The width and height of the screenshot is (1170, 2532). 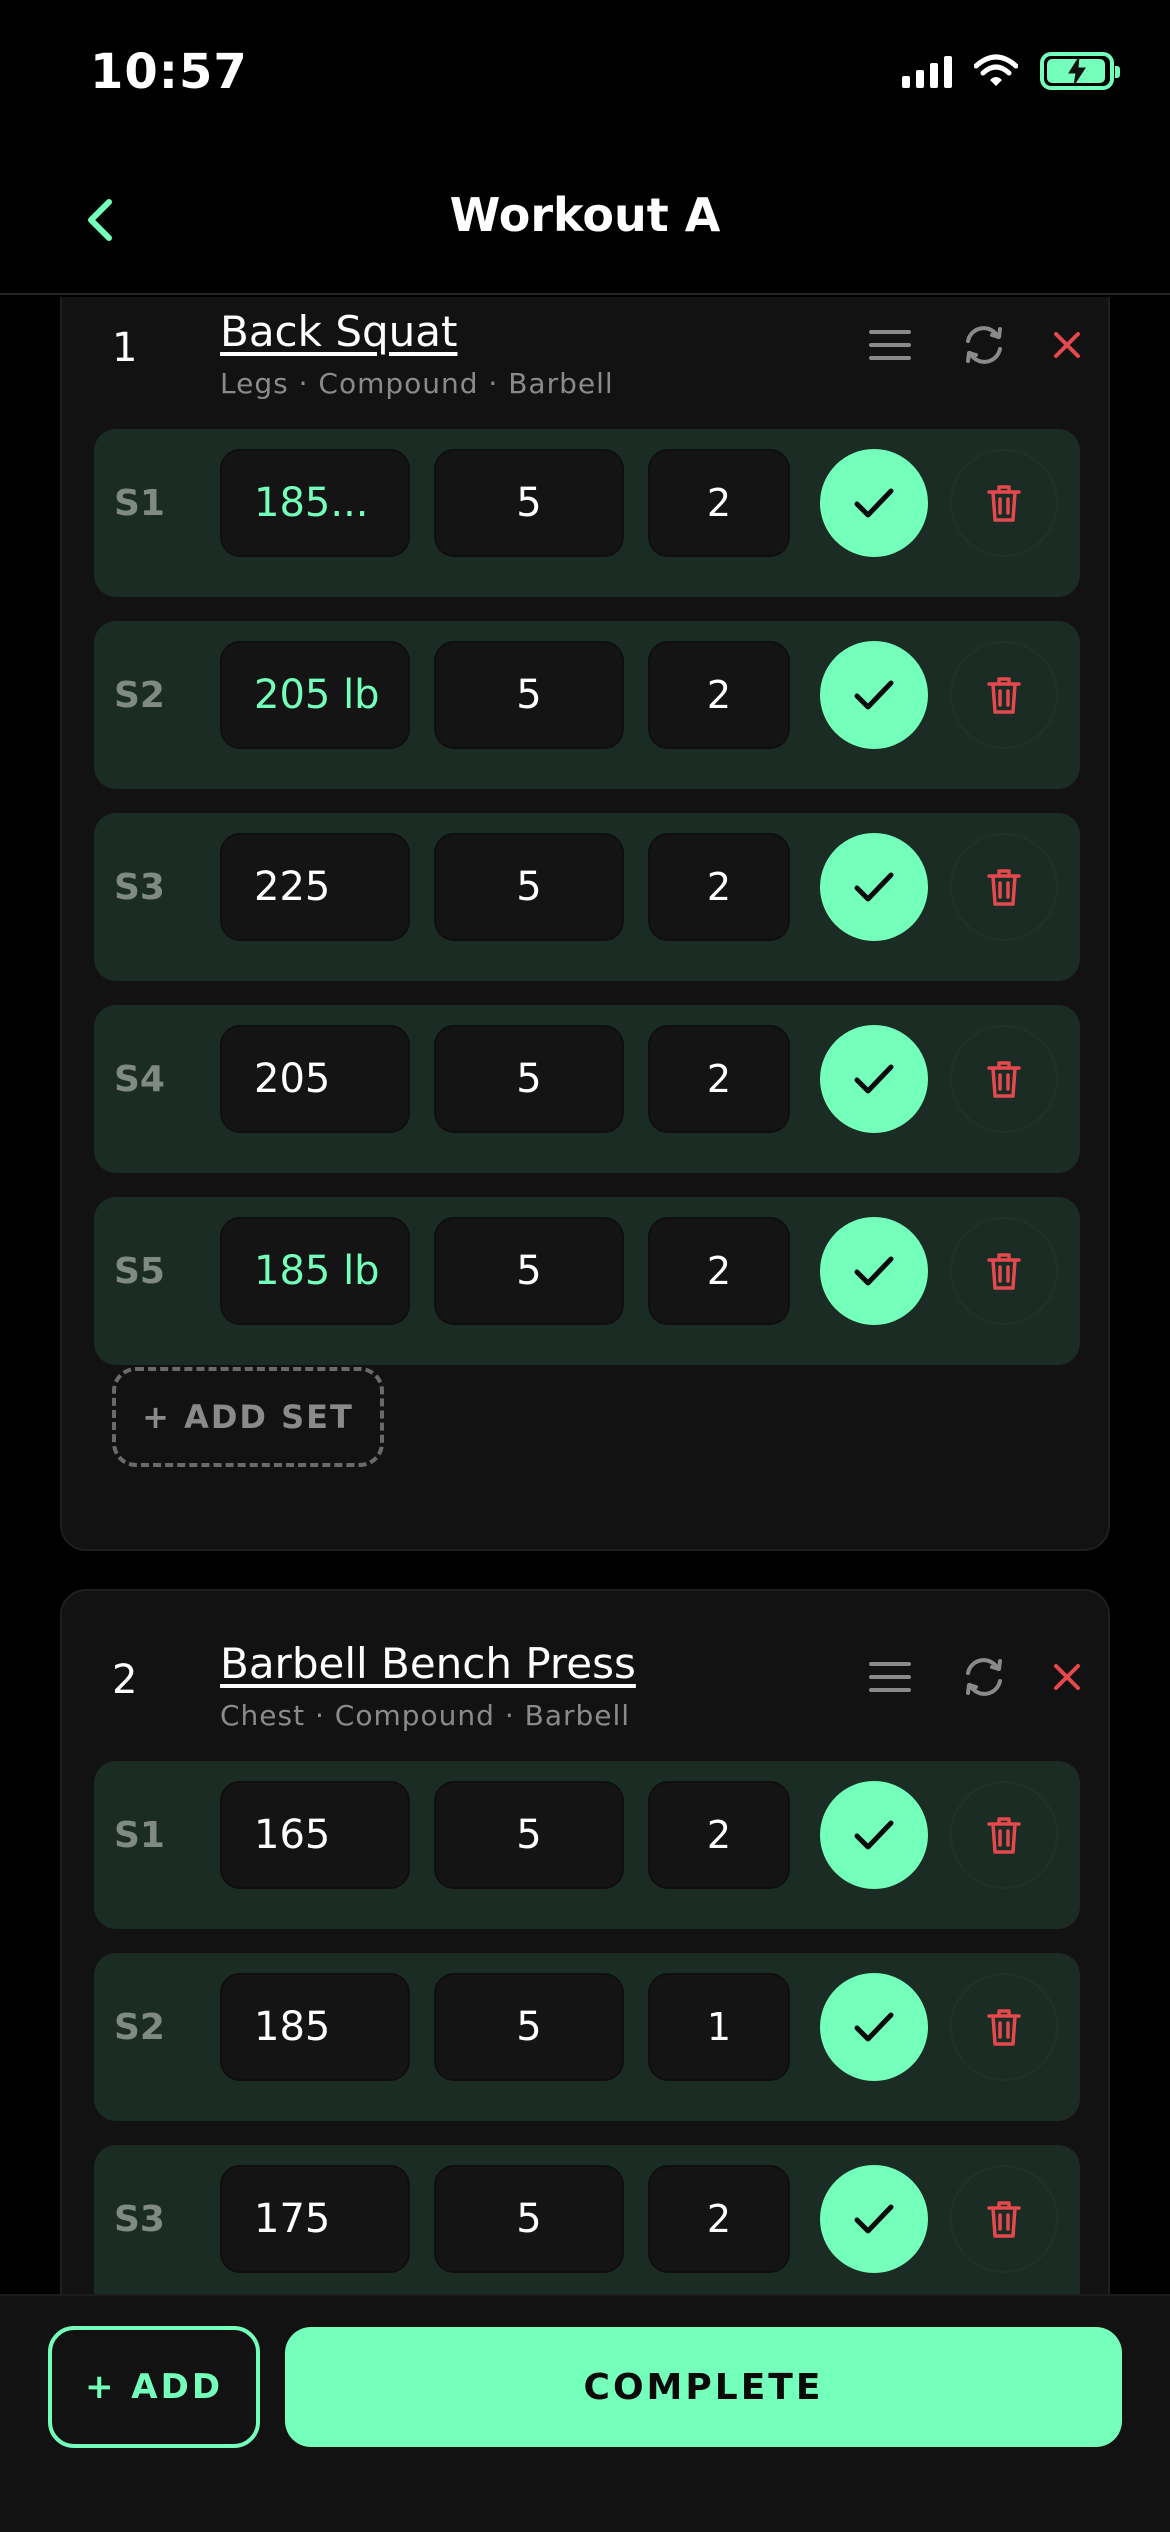 What do you see at coordinates (417, 383) in the screenshot?
I see `exercise-meta: Legs · Compound · Barbell` at bounding box center [417, 383].